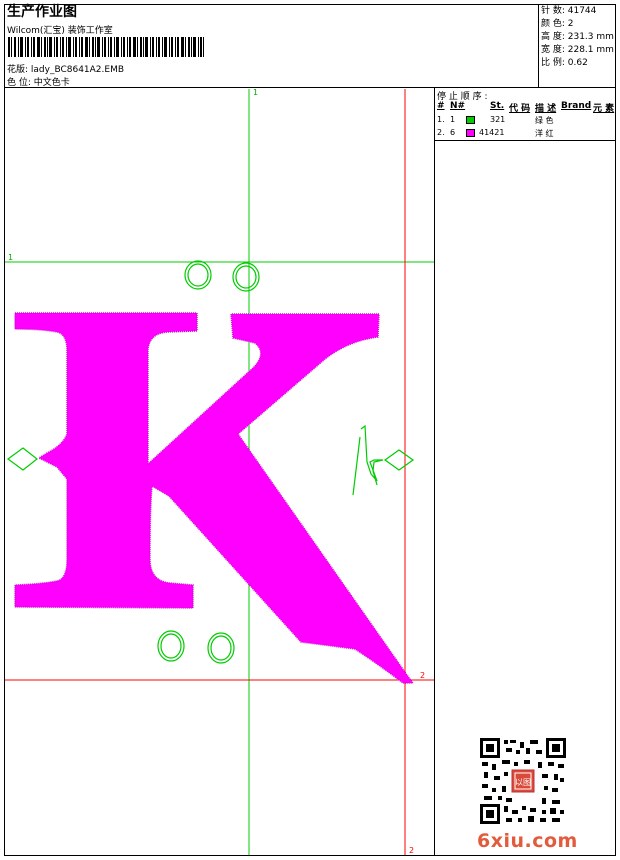 This screenshot has height=860, width=620. I want to click on stop-sequence-header: # N# St. 代 码 描 述 Brand 元 素, so click(526, 107).